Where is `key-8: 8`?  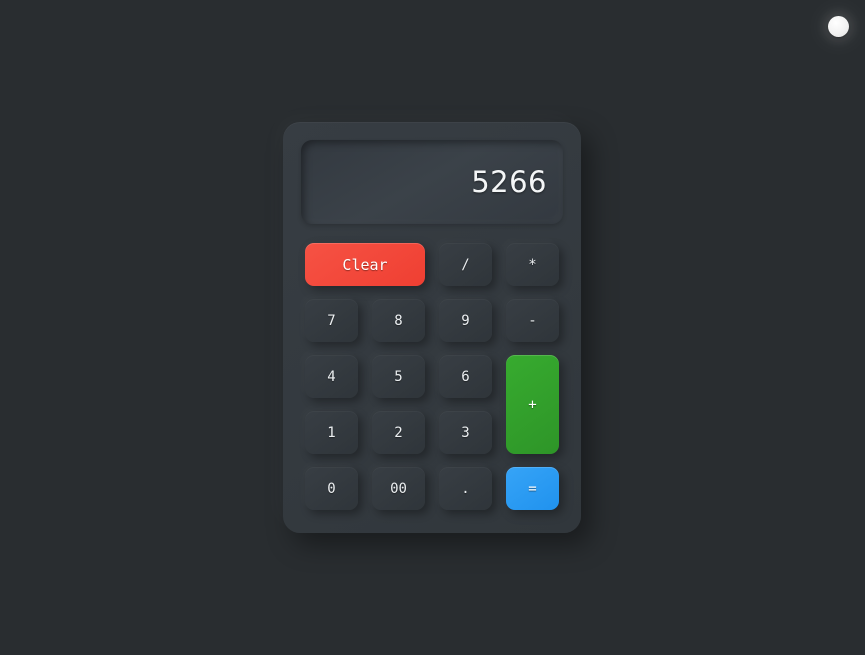 key-8: 8 is located at coordinates (398, 320).